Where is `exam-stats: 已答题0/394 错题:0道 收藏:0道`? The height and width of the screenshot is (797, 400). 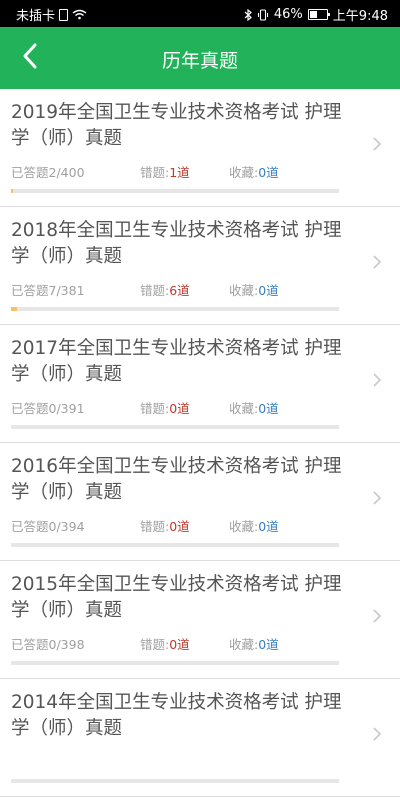
exam-stats: 已答题0/394 错题:0道 收藏:0道 is located at coordinates (176, 525).